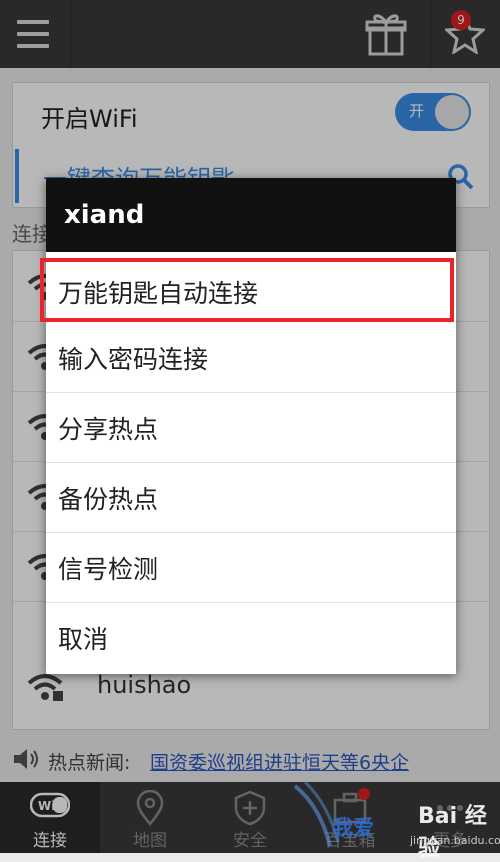 This screenshot has height=862, width=500. Describe the element at coordinates (251, 427) in the screenshot. I see `share-hotspot-option: 分享热点` at that location.